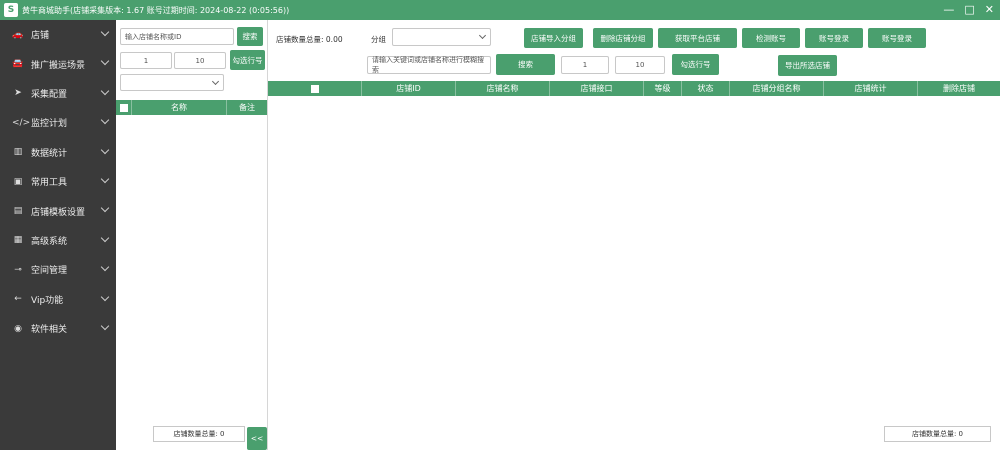 The height and width of the screenshot is (450, 1000). Describe the element at coordinates (49, 153) in the screenshot. I see `sidebar-item-label: 数据统计` at that location.